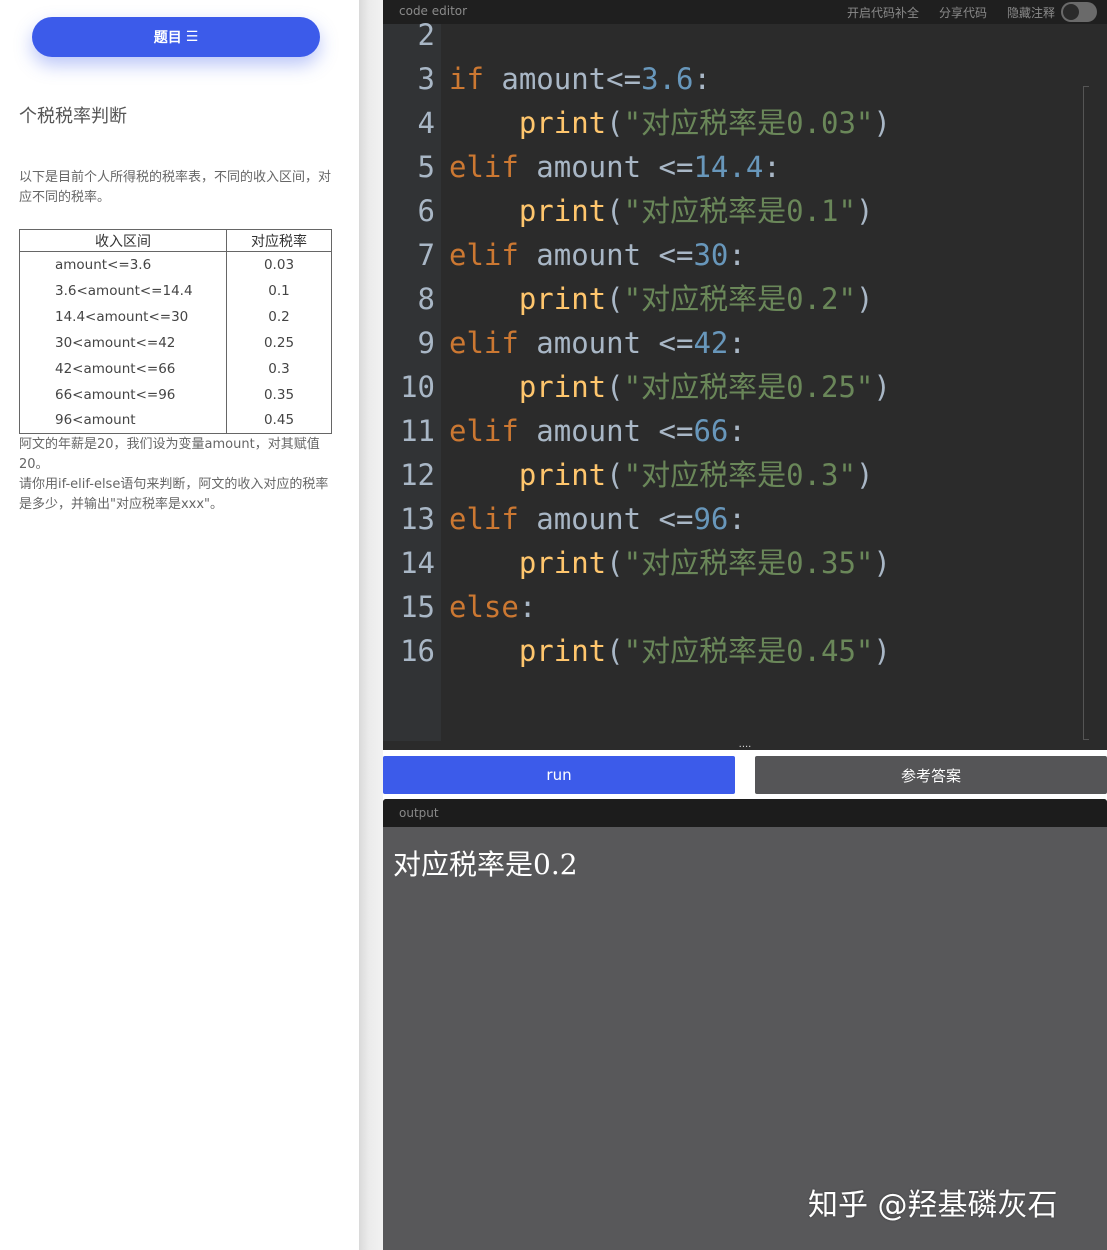  I want to click on problem-description: 以下是目前个人所得税的税率表，不同的收入区间，对应不同的税率。, so click(175, 187).